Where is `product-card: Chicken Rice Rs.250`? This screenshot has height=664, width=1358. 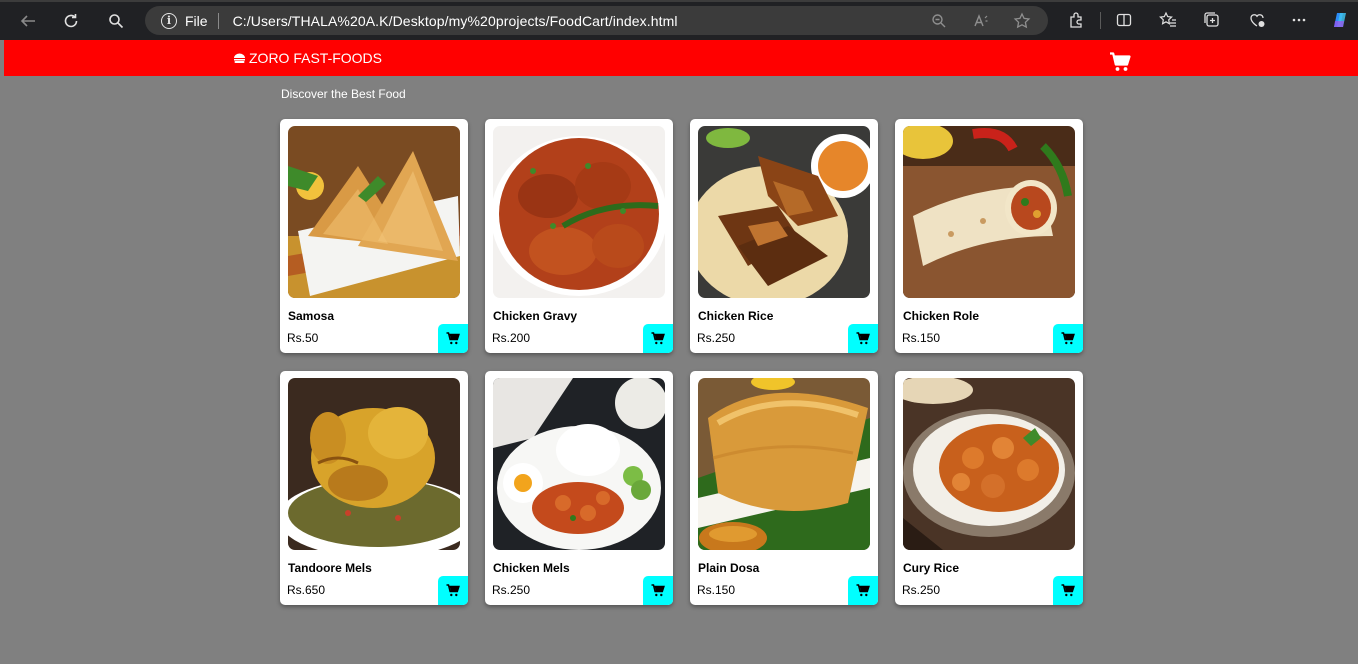 product-card: Chicken Rice Rs.250 is located at coordinates (784, 236).